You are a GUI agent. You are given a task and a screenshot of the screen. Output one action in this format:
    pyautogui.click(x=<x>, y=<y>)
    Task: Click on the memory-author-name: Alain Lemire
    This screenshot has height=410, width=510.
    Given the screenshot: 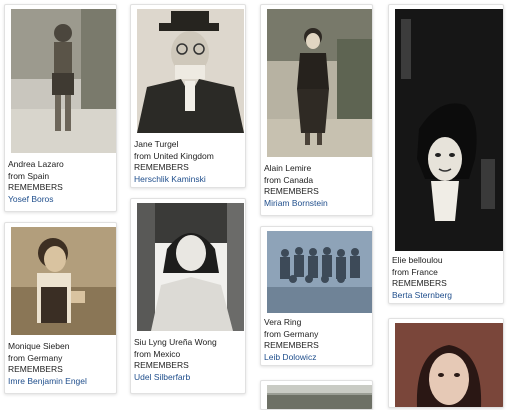 What is the action you would take?
    pyautogui.click(x=288, y=168)
    